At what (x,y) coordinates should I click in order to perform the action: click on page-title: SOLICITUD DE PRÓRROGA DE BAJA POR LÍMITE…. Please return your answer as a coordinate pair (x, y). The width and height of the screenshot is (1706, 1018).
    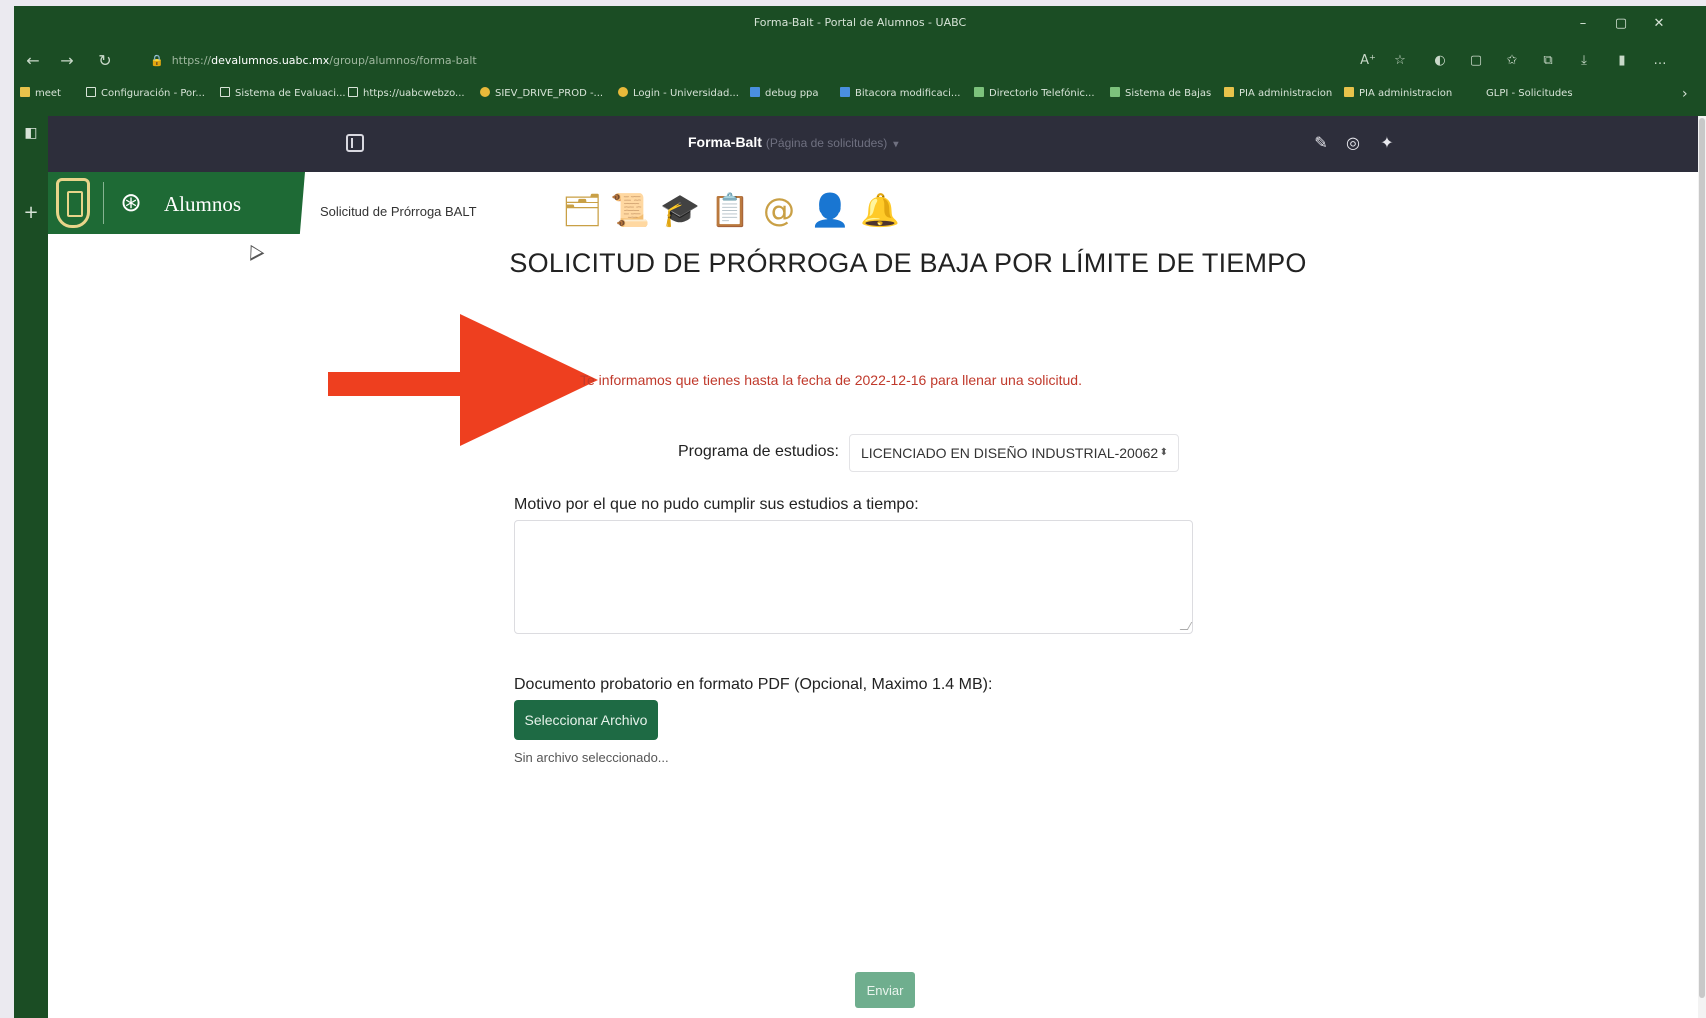
    Looking at the image, I should click on (908, 263).